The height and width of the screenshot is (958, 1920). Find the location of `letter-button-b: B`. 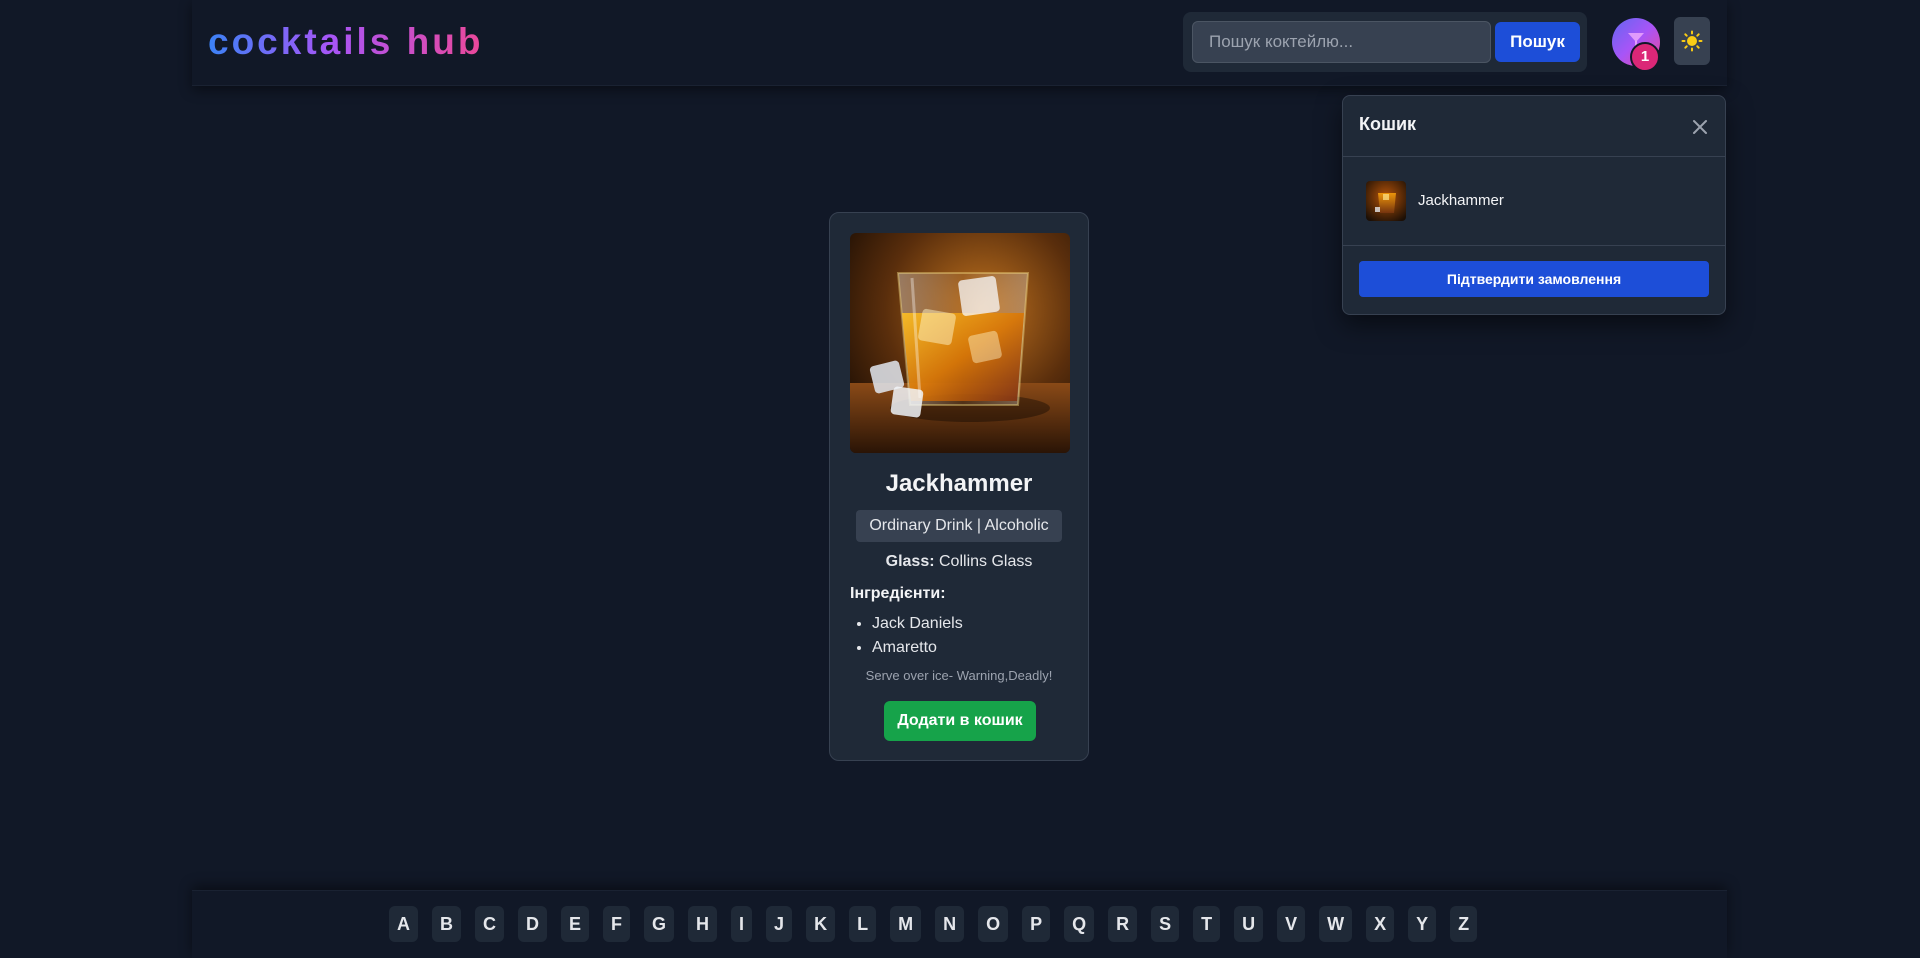

letter-button-b: B is located at coordinates (446, 924).